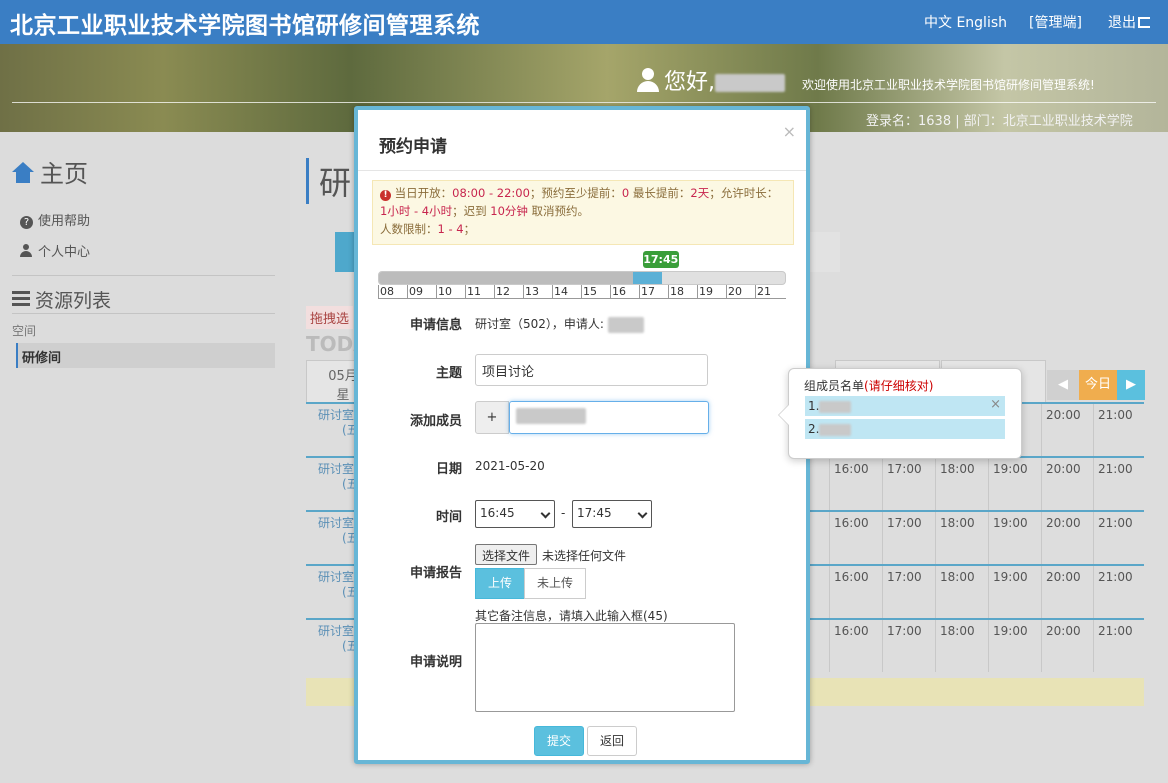 This screenshot has width=1168, height=783. What do you see at coordinates (582, 278) in the screenshot?
I see `time-slider` at bounding box center [582, 278].